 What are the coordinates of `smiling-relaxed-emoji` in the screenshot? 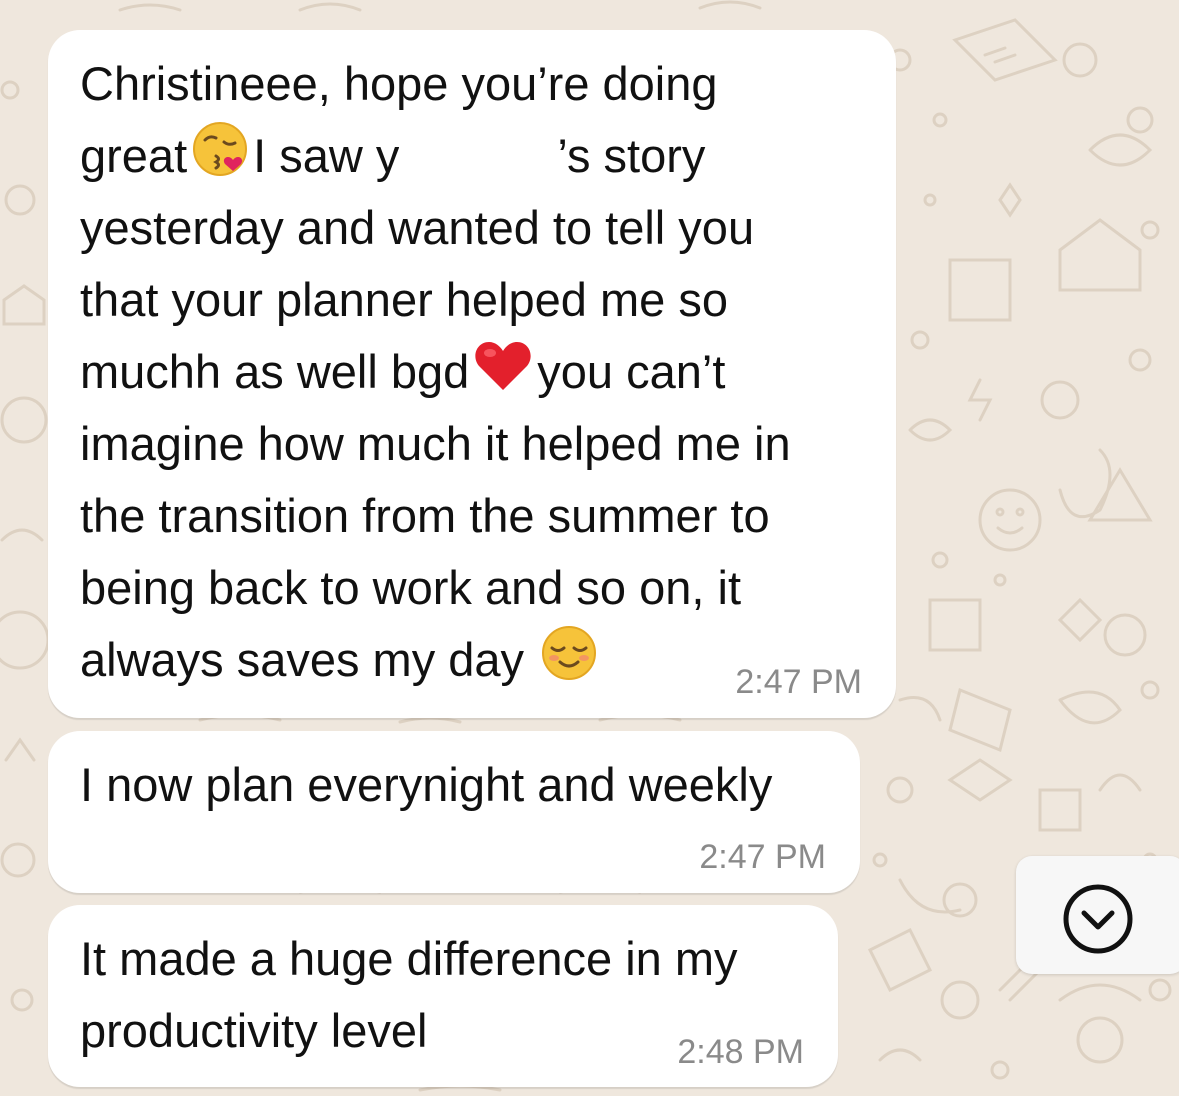 It's located at (569, 663).